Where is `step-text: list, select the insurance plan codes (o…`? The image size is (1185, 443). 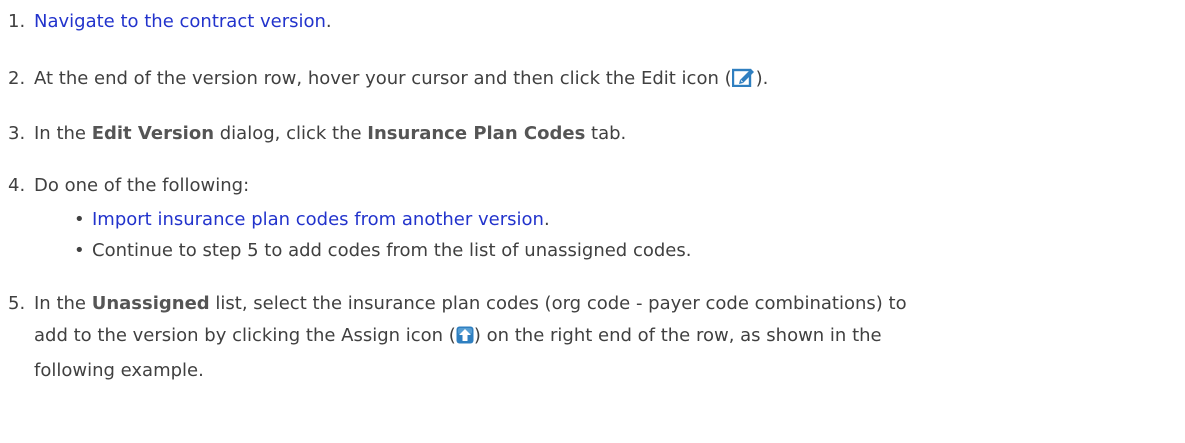
step-text: list, select the insurance plan codes (o… is located at coordinates (558, 303).